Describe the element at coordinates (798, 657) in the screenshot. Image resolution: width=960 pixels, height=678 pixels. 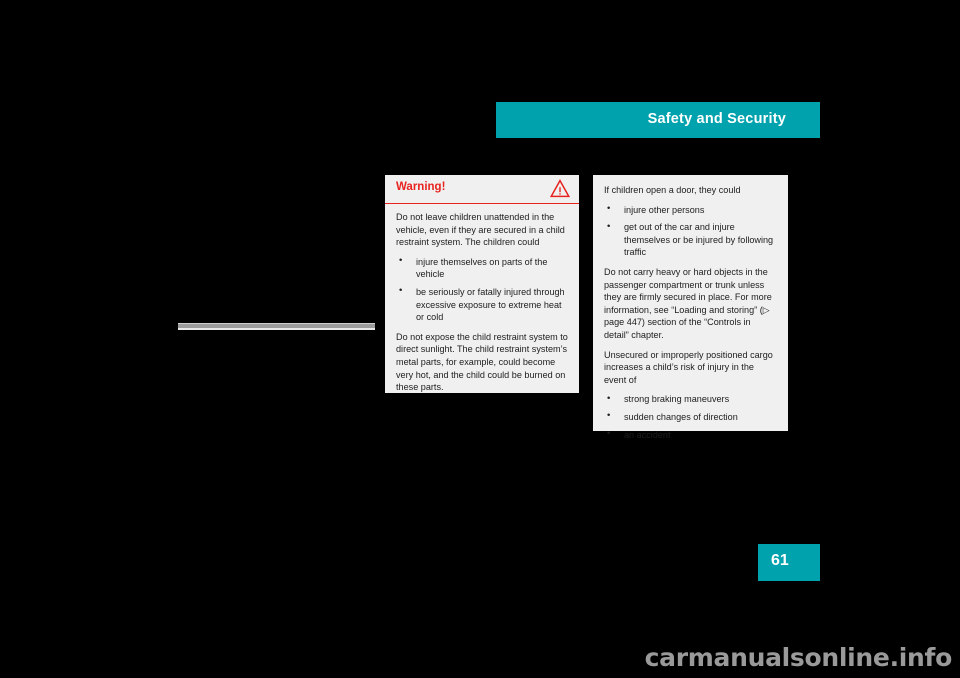
I see `watermark: carmanualsonline.info` at that location.